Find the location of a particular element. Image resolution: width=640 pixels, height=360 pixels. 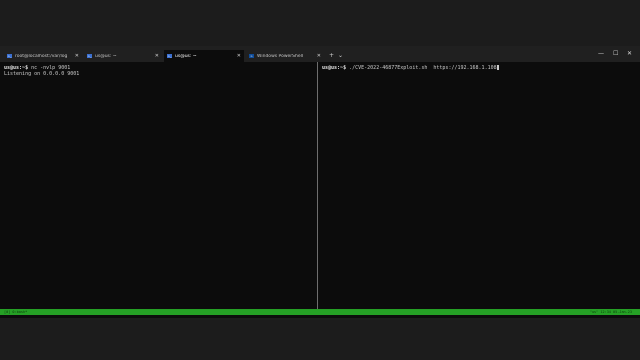

dropdown-button: ⌄ is located at coordinates (340, 56).